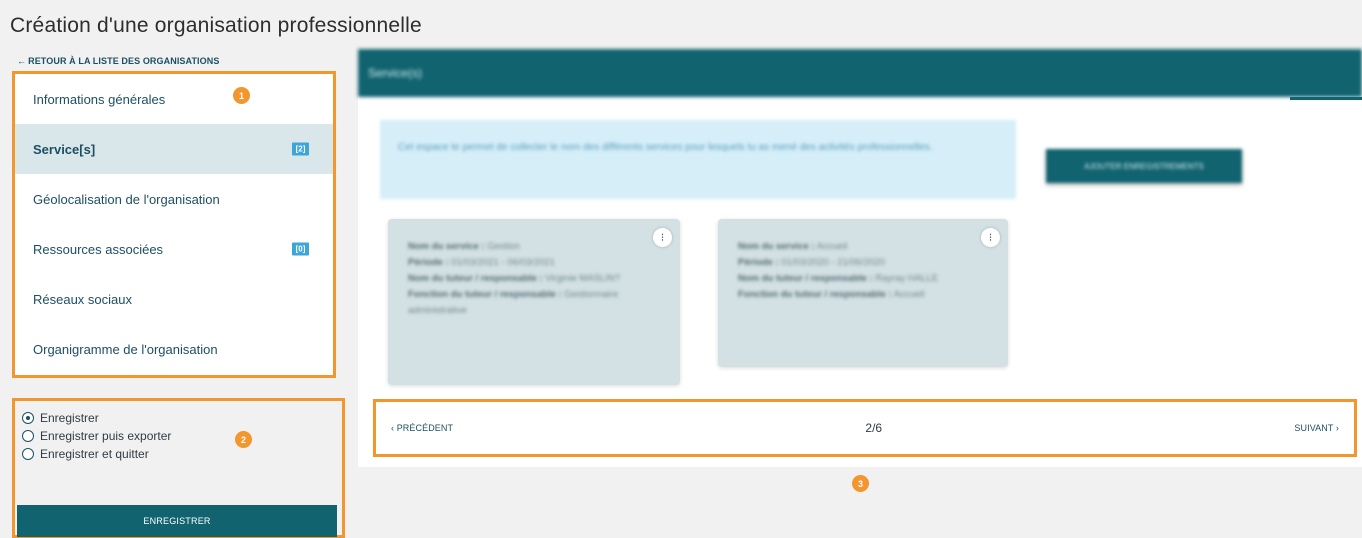 The width and height of the screenshot is (1362, 538). What do you see at coordinates (481, 262) in the screenshot?
I see `card-line: Période : 01/03/2021 - 06/03/2021` at bounding box center [481, 262].